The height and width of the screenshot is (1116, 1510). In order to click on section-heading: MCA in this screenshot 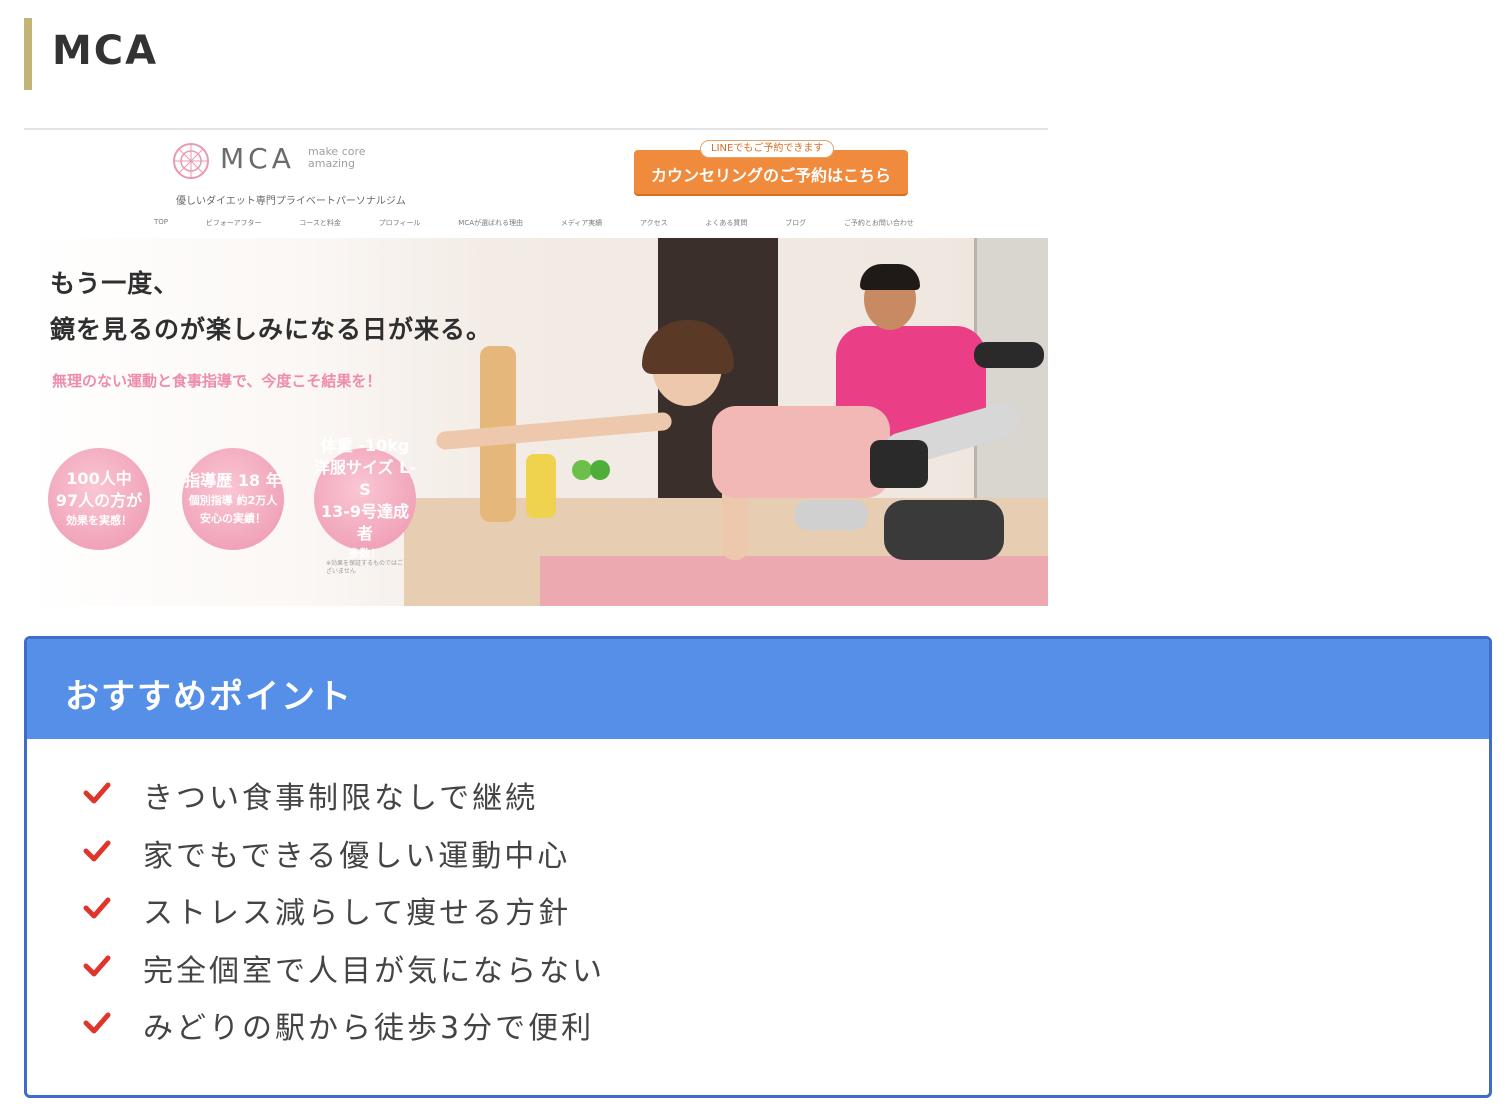, I will do `click(324, 54)`.